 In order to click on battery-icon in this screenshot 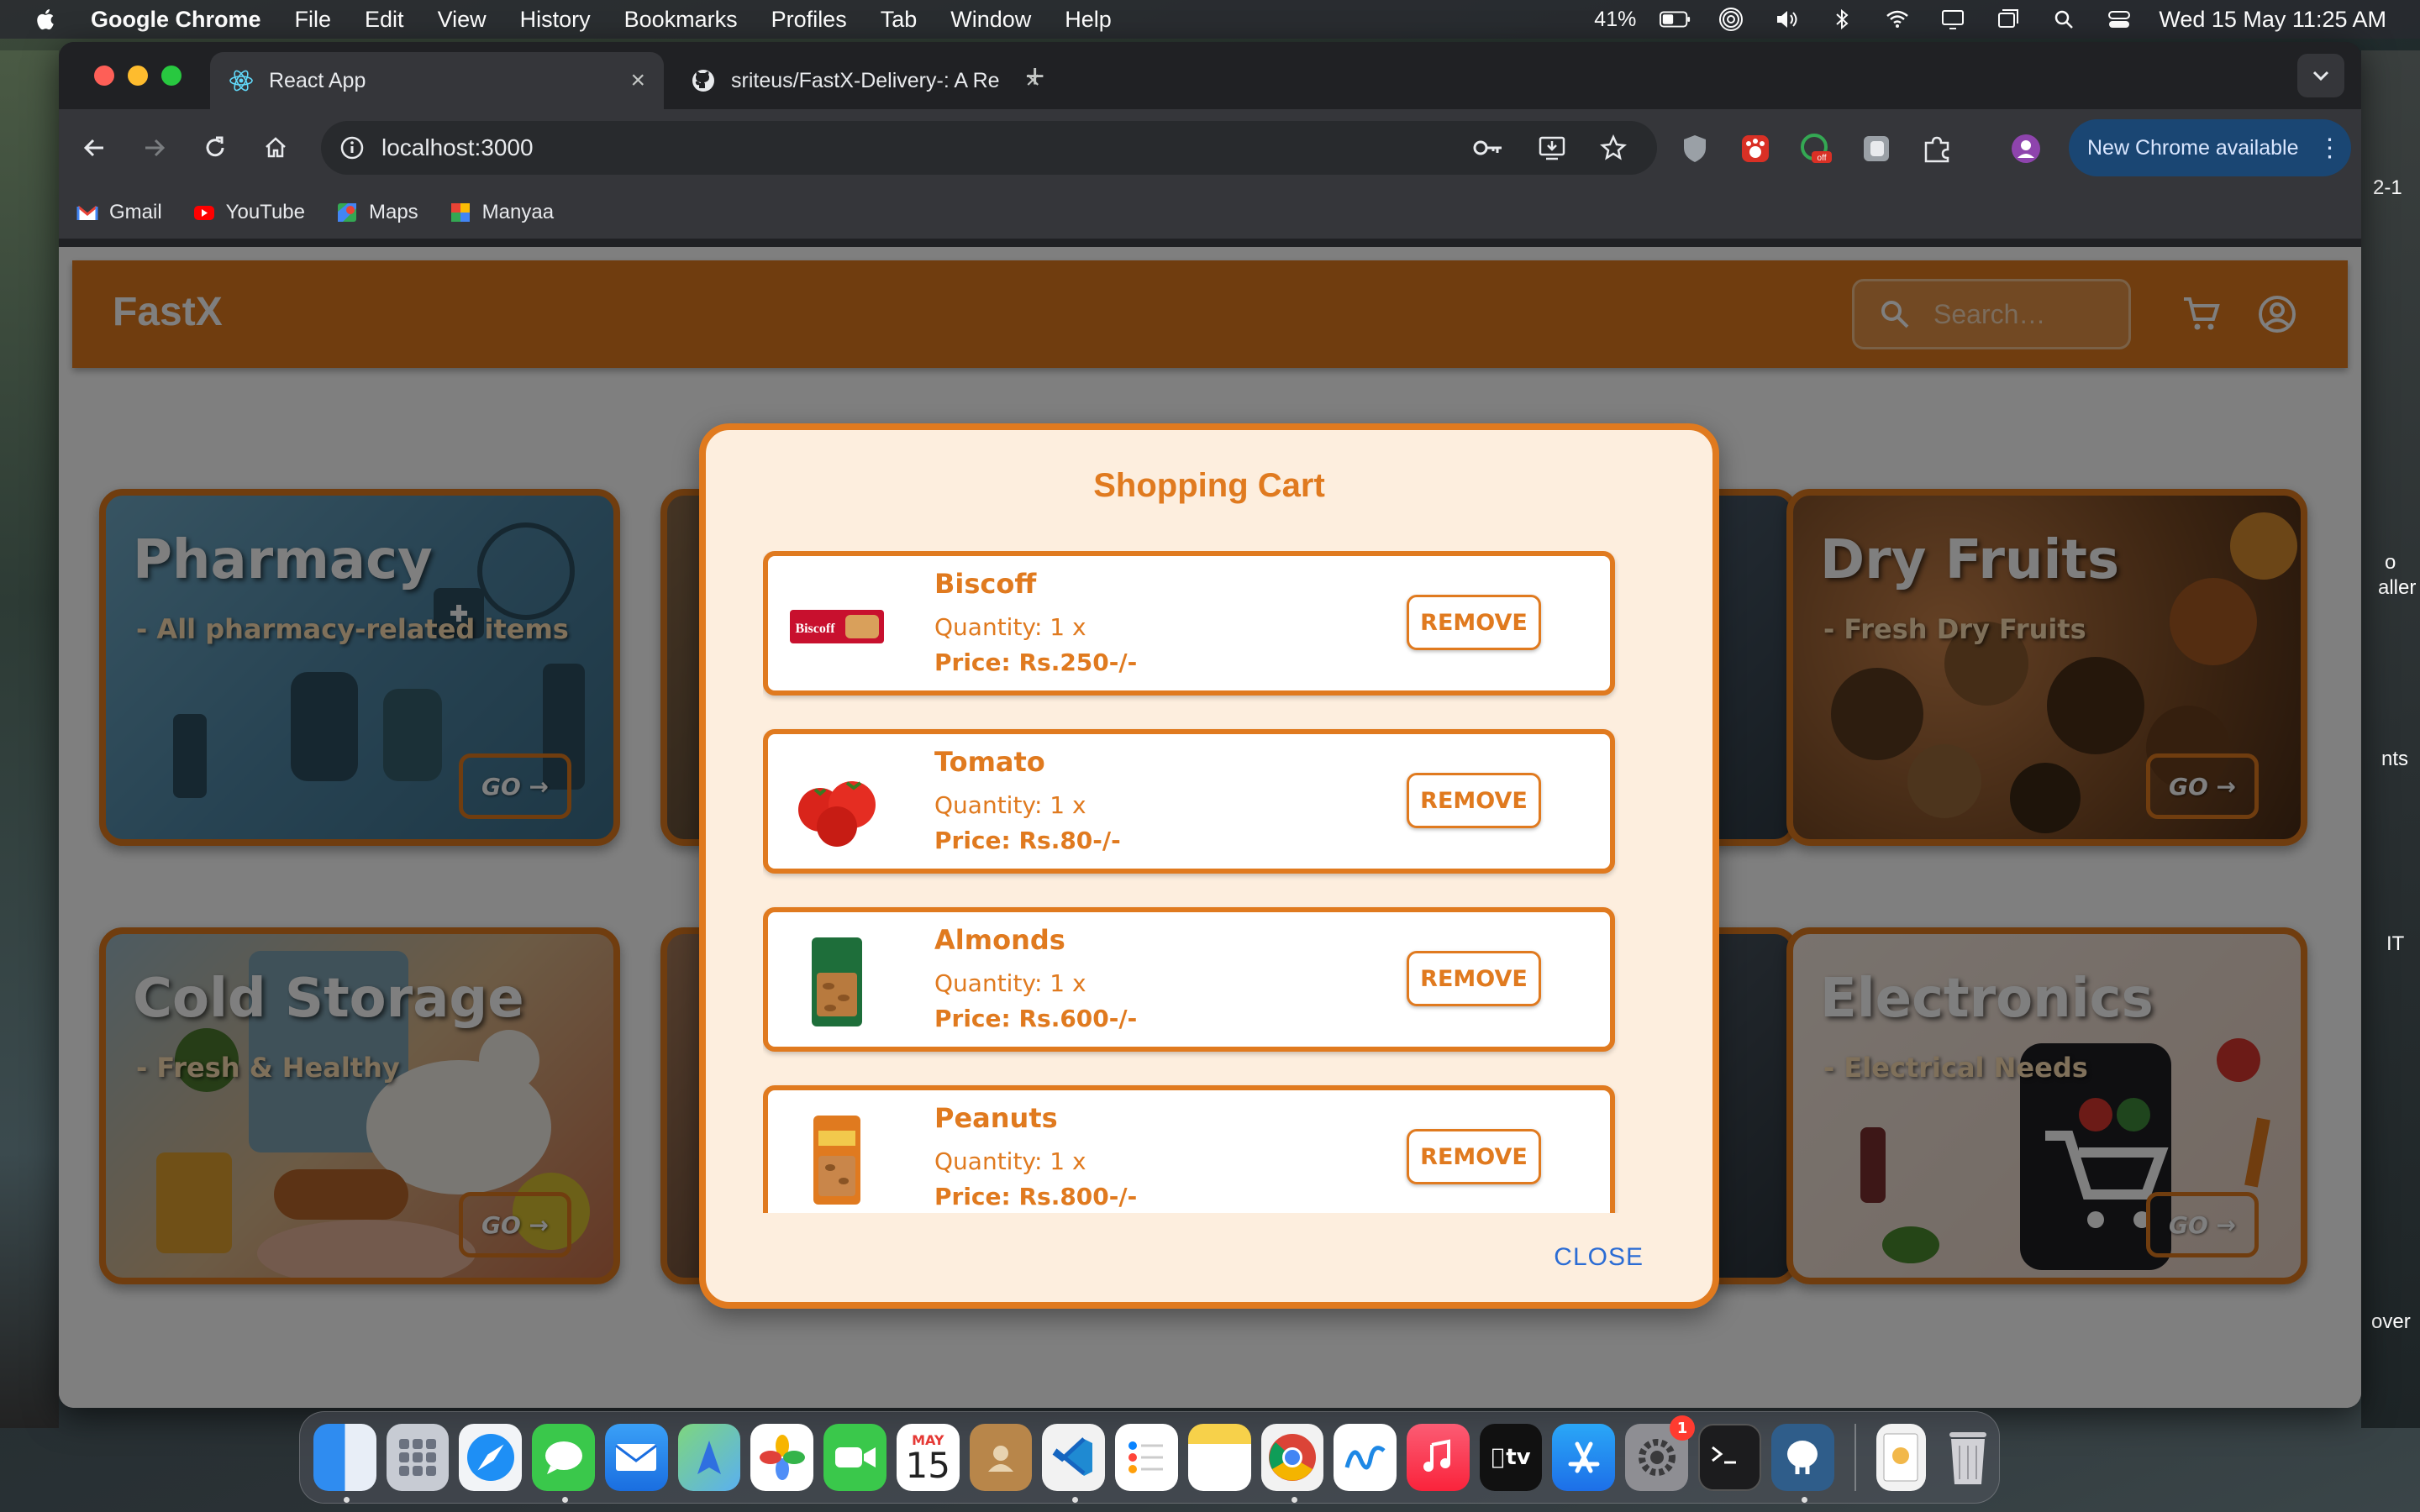, I will do `click(1676, 19)`.